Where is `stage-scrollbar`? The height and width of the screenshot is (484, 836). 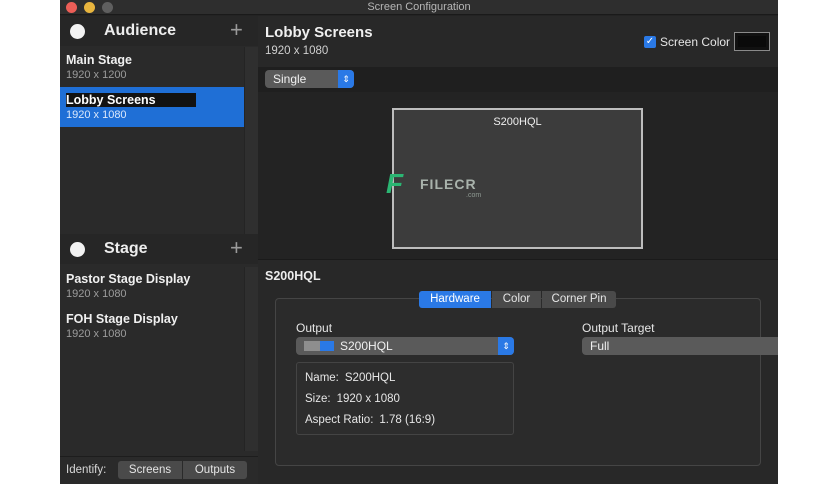
stage-scrollbar is located at coordinates (251, 359).